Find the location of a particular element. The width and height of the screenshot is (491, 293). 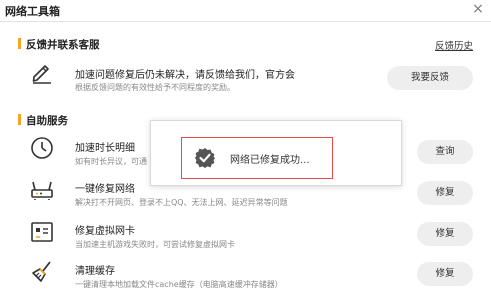

title-divider is located at coordinates (245, 21).